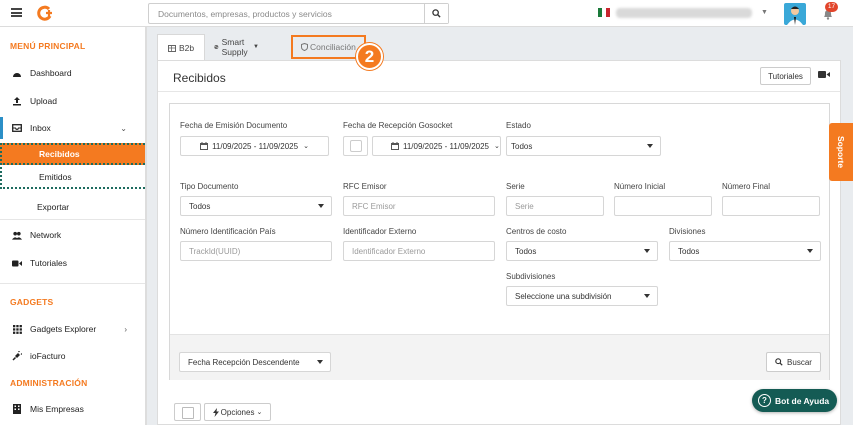 The height and width of the screenshot is (425, 853). I want to click on fecha-recepcion-toggle, so click(355, 146).